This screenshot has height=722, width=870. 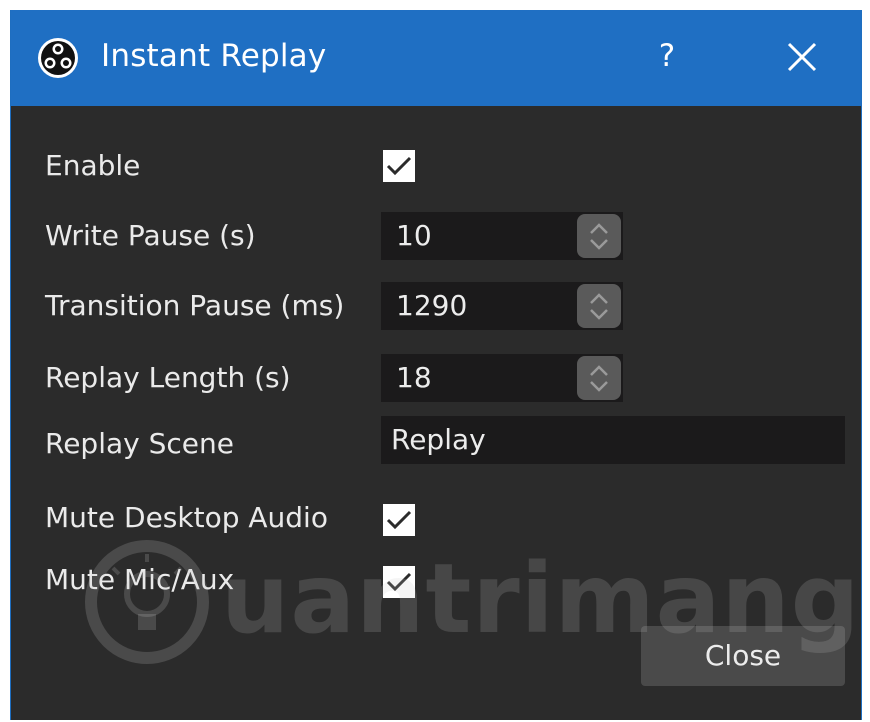 I want to click on replay-length-label: Replay Length (s), so click(x=168, y=377).